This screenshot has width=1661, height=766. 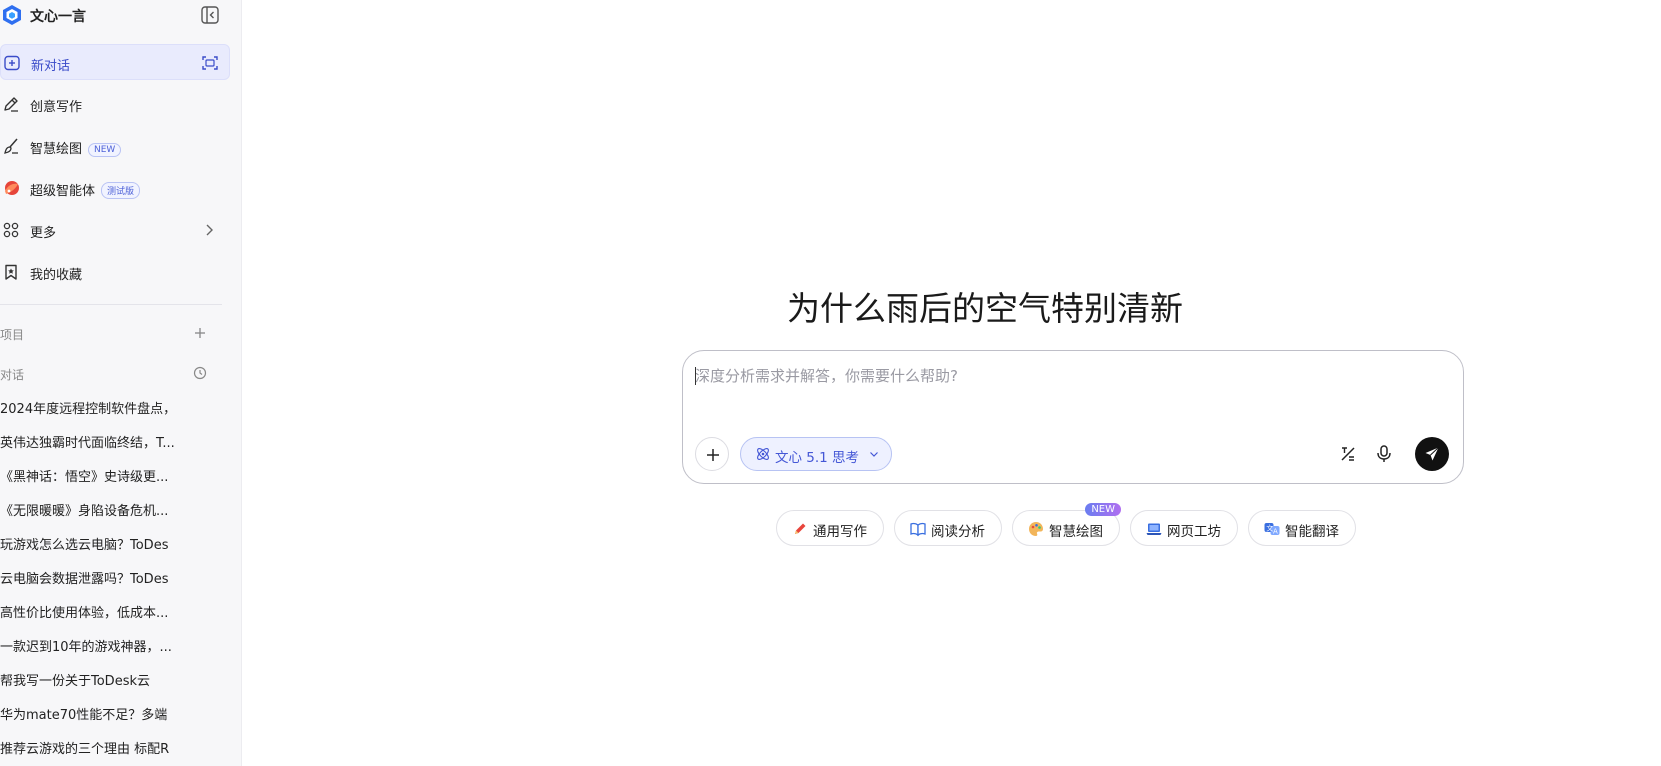 What do you see at coordinates (817, 458) in the screenshot?
I see `model-label: 文心 5.1 思考` at bounding box center [817, 458].